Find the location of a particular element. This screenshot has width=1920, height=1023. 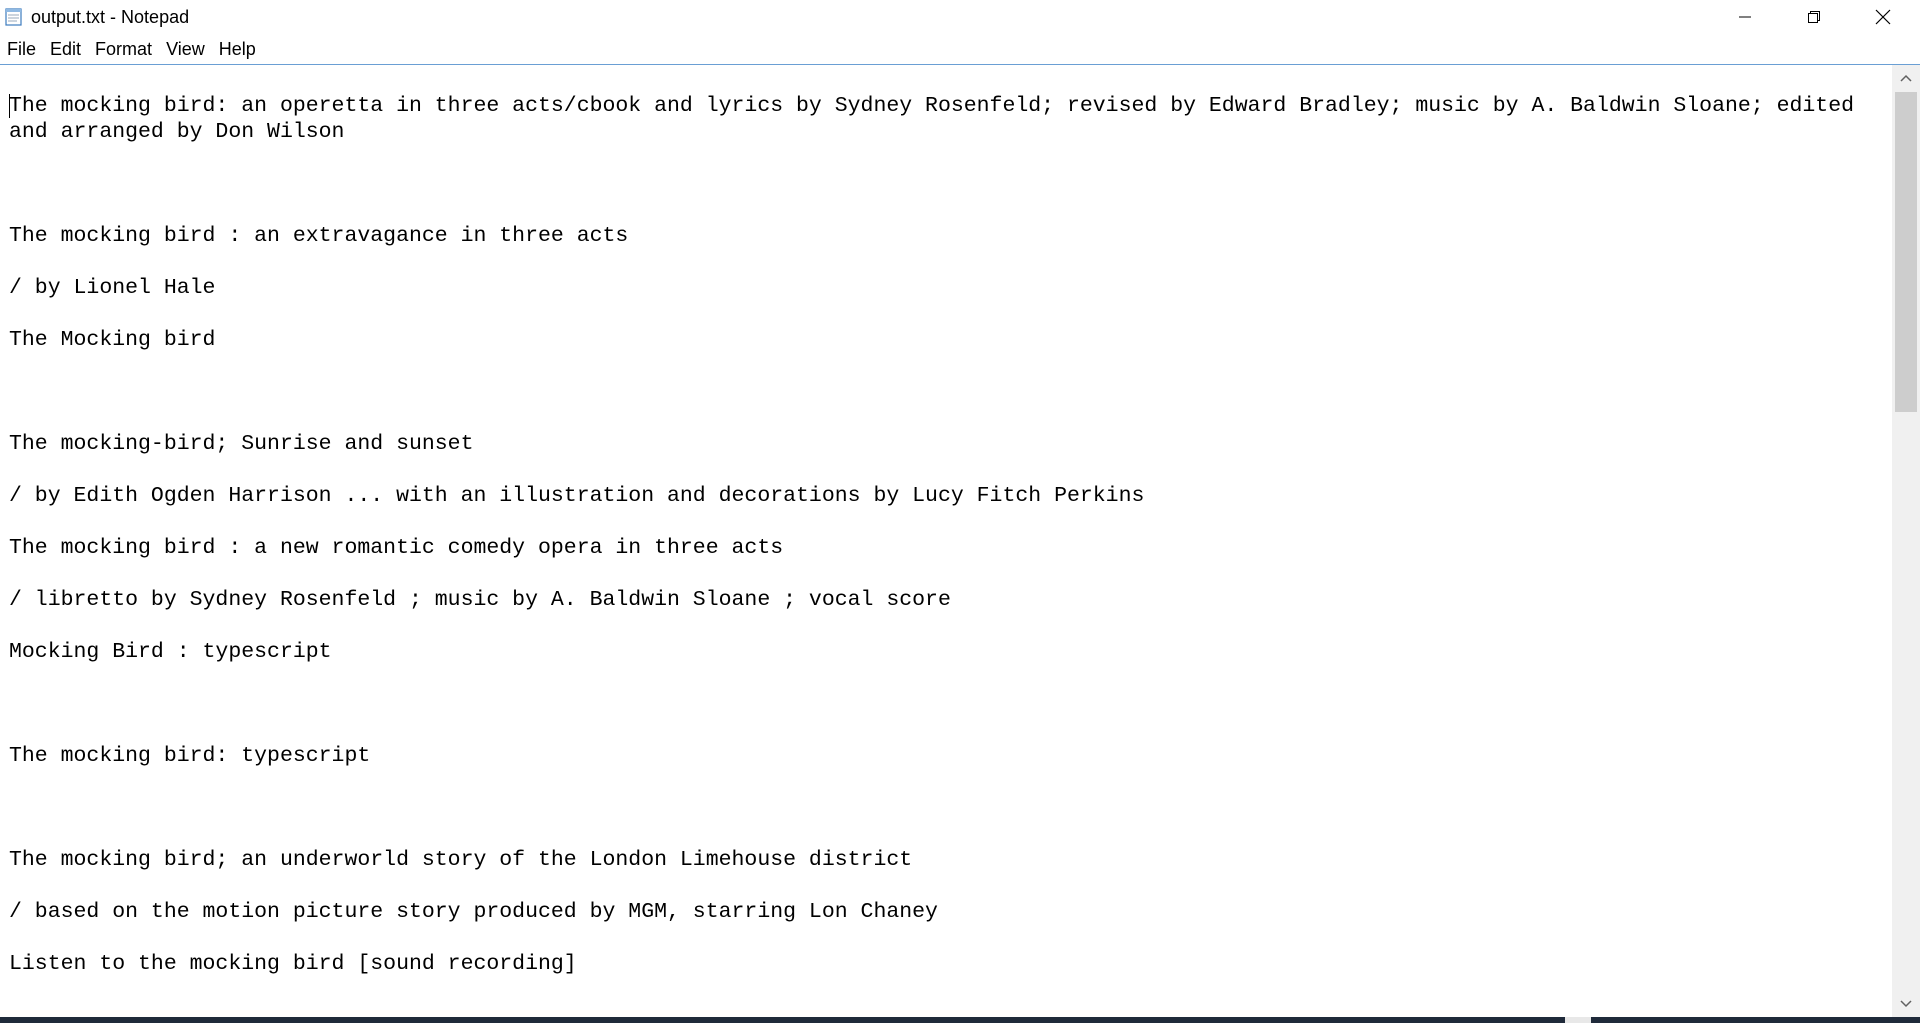

minimize-button is located at coordinates (1745, 17).